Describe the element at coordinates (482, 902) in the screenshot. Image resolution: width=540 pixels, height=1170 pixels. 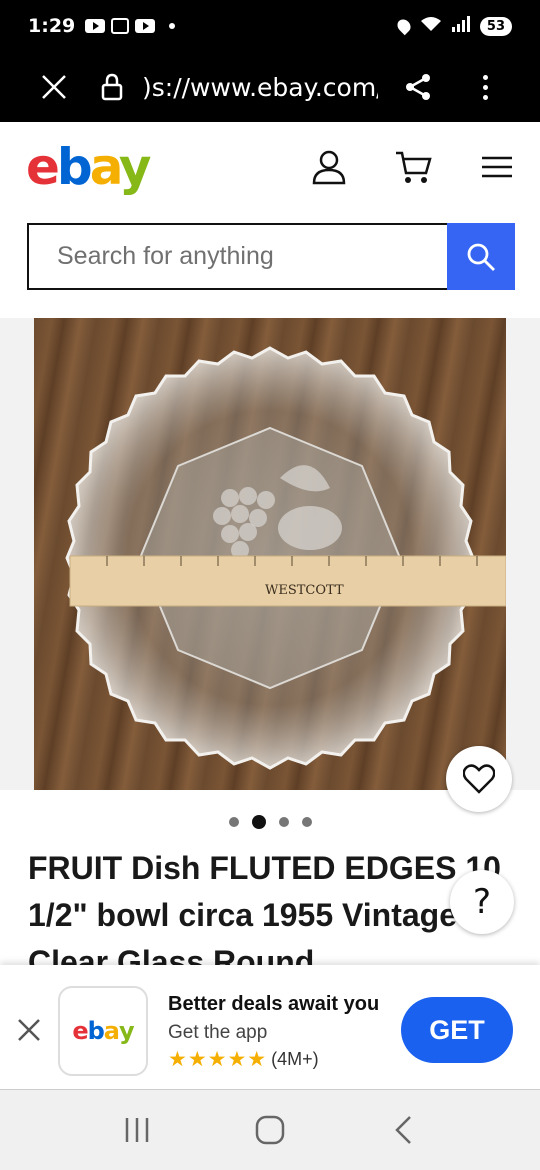
I see `help-button: ?` at that location.